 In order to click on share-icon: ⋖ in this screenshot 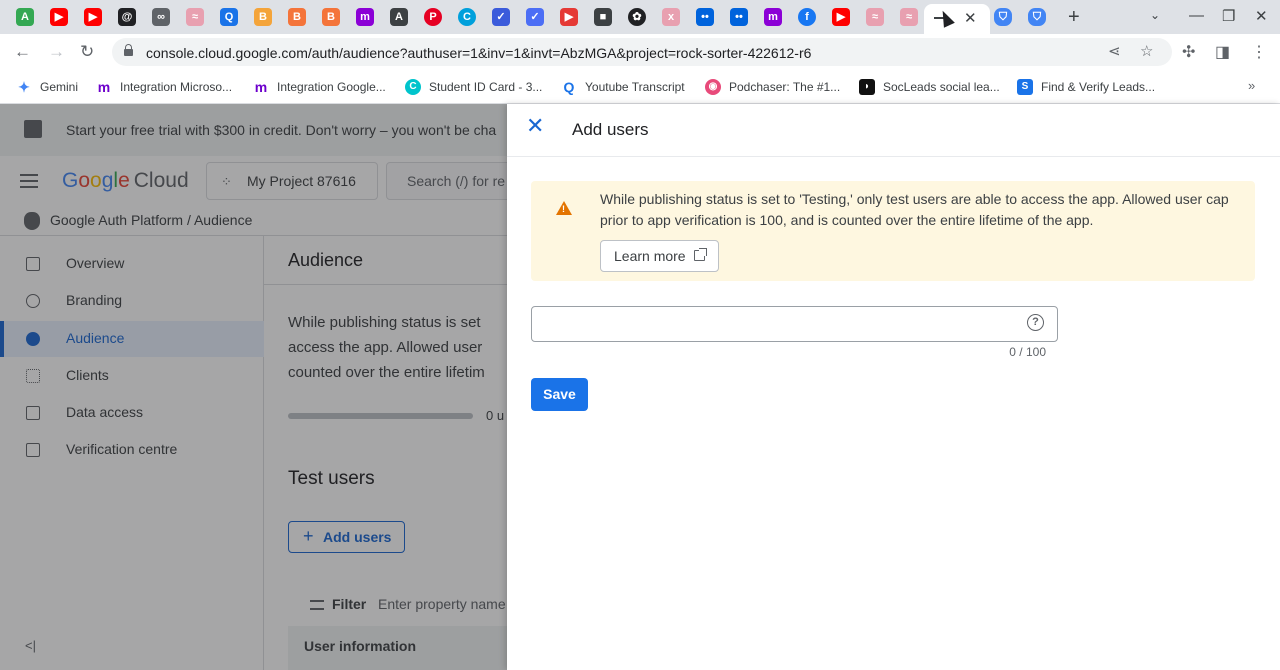, I will do `click(1114, 51)`.